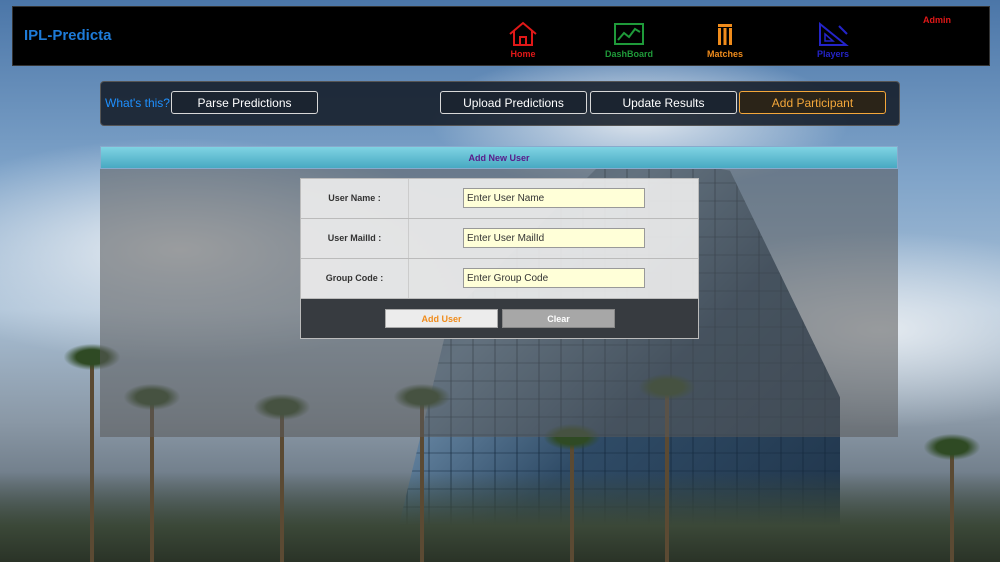 Image resolution: width=1000 pixels, height=562 pixels. Describe the element at coordinates (355, 238) in the screenshot. I see `mailid-label: User MailId :` at that location.